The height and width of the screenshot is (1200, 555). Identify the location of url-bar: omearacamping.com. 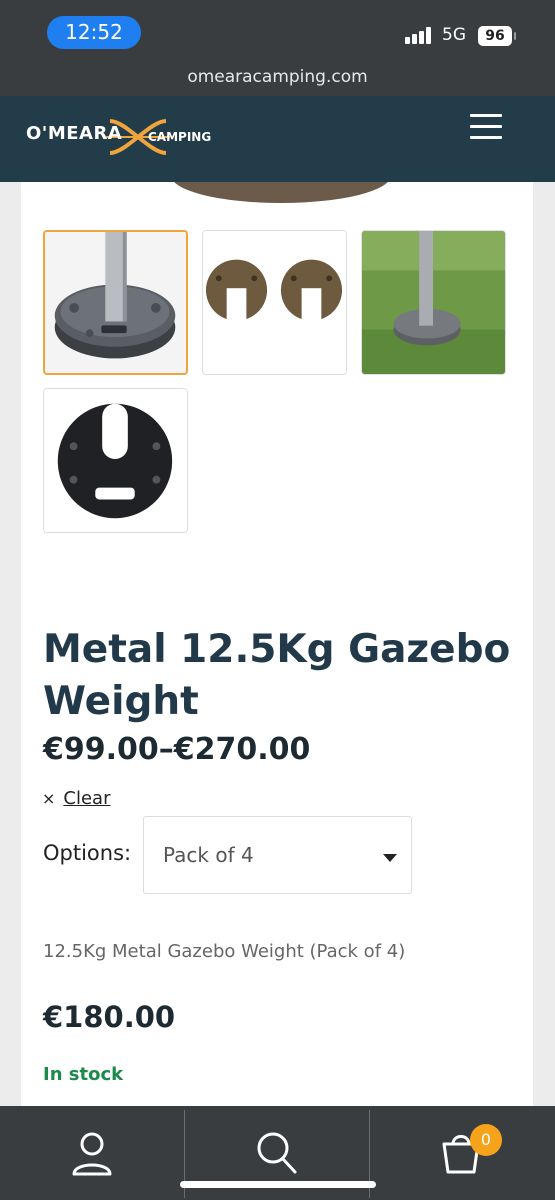
(277, 80).